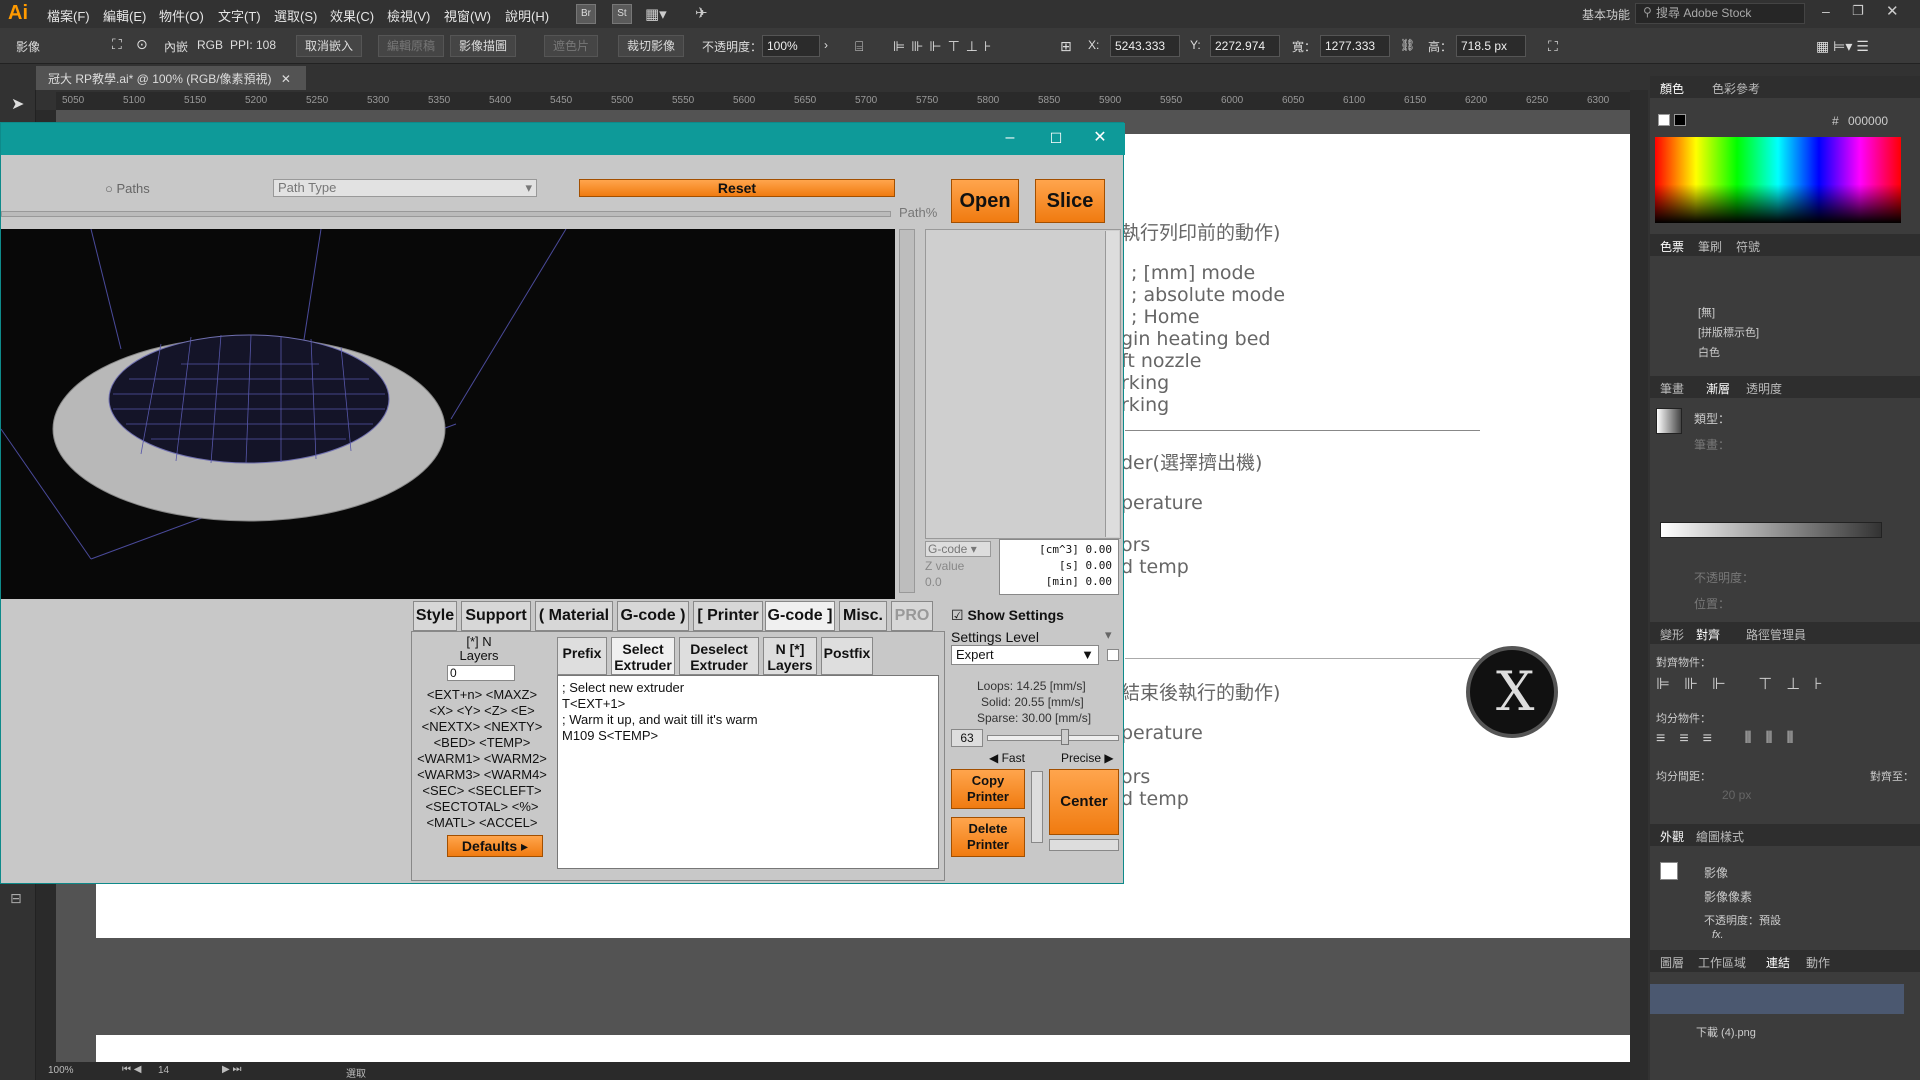 The image size is (1920, 1080). Describe the element at coordinates (408, 15) in the screenshot. I see `menu-view: 檢視(V)` at that location.